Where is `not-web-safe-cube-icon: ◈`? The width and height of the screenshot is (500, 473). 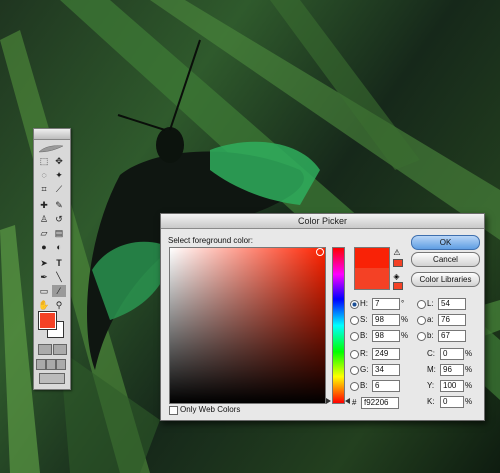
not-web-safe-cube-icon: ◈ is located at coordinates (396, 276).